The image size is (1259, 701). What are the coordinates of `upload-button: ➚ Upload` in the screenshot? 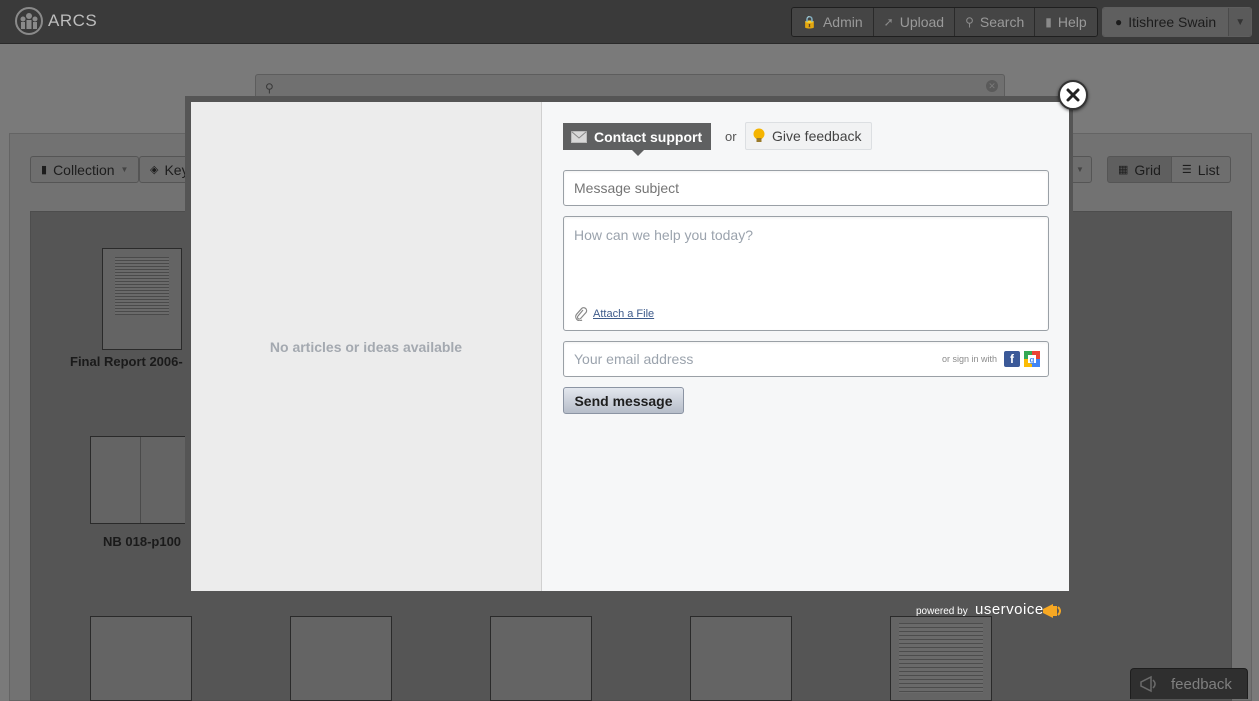 It's located at (914, 22).